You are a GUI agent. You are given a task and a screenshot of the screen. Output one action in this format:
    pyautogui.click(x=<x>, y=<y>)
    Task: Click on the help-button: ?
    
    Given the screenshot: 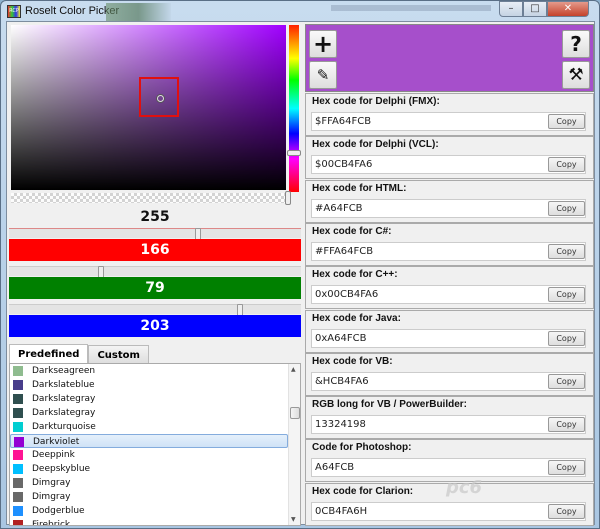 What is the action you would take?
    pyautogui.click(x=576, y=44)
    